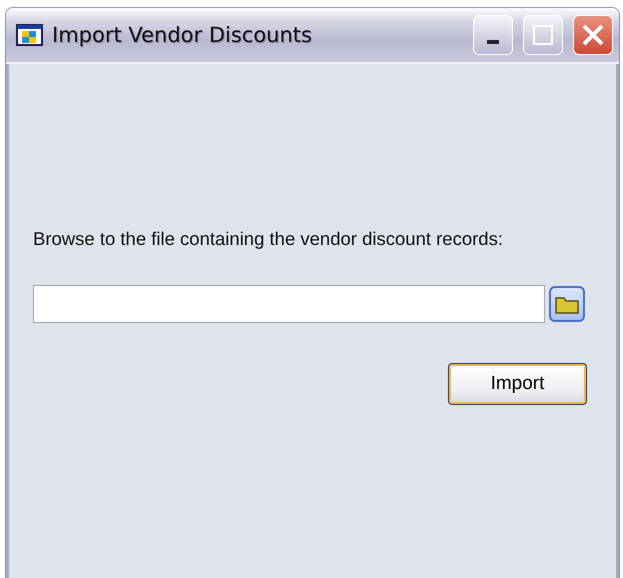 This screenshot has width=623, height=578. I want to click on import-button: Import, so click(517, 384).